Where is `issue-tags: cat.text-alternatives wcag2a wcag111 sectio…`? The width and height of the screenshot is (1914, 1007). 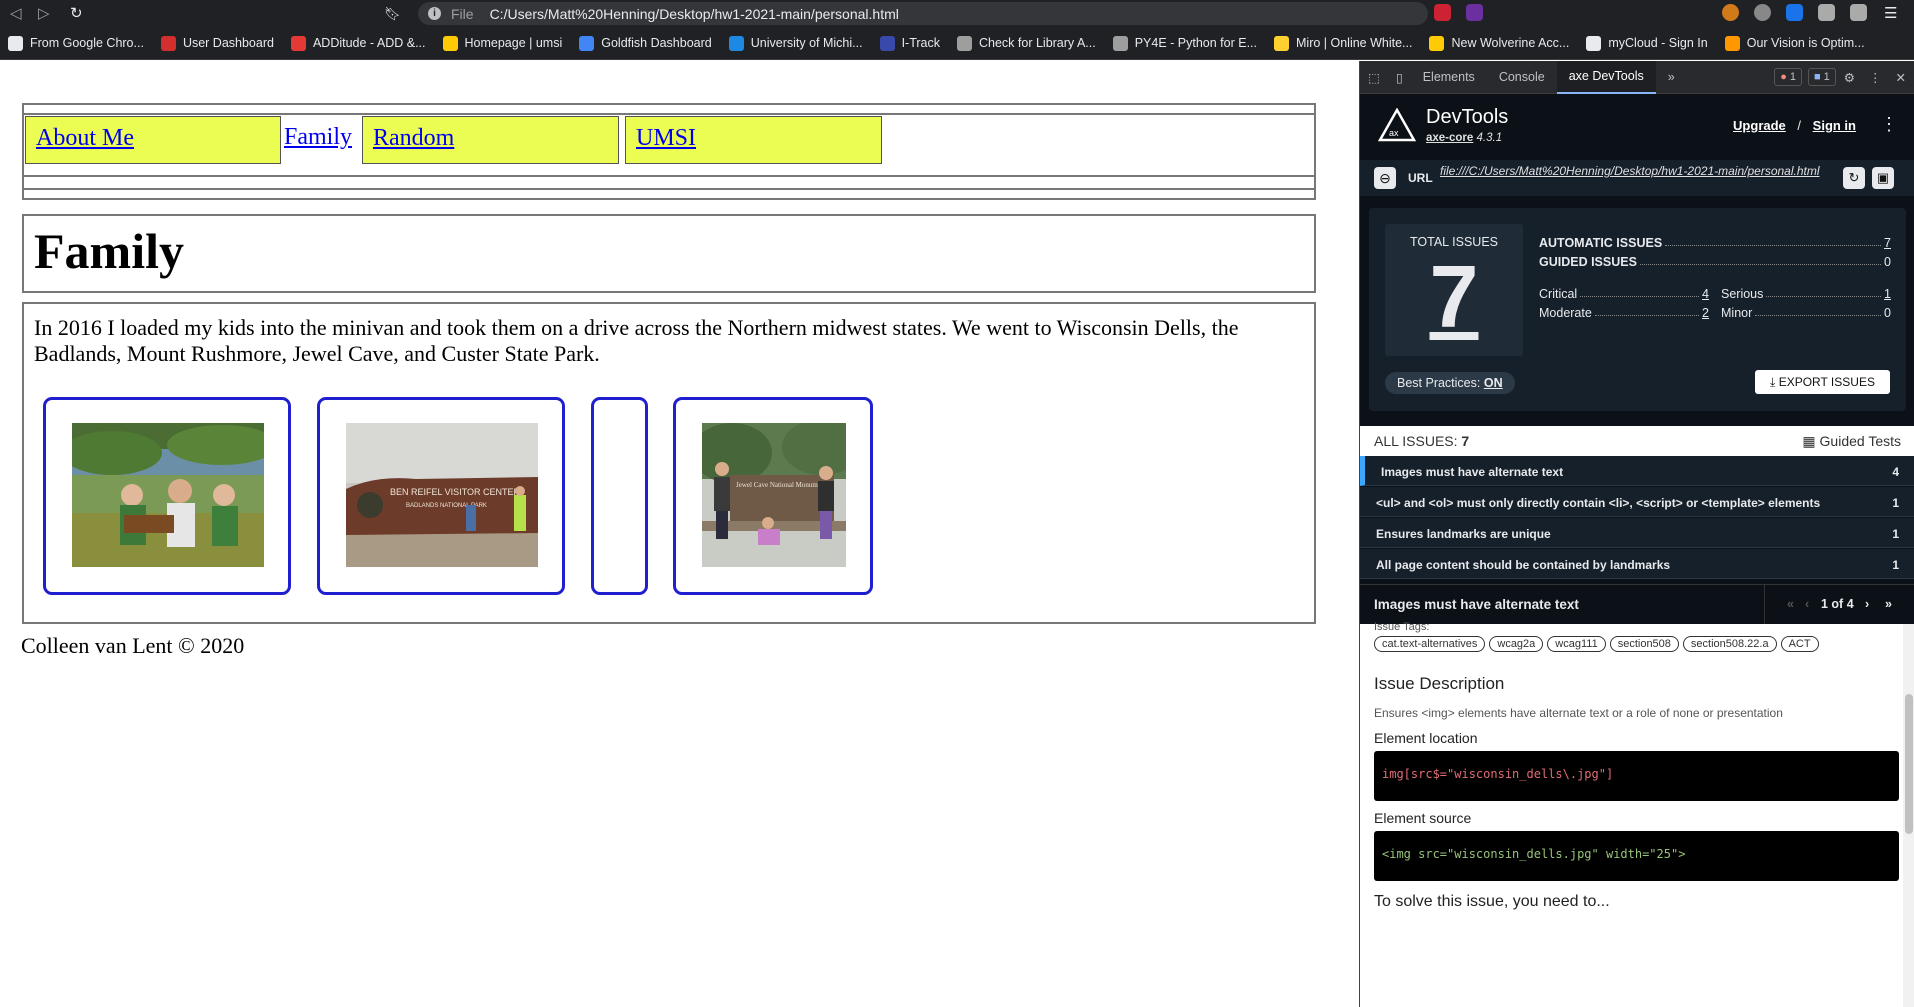
issue-tags: cat.text-alternatives wcag2a wcag111 sectio… is located at coordinates (1598, 644).